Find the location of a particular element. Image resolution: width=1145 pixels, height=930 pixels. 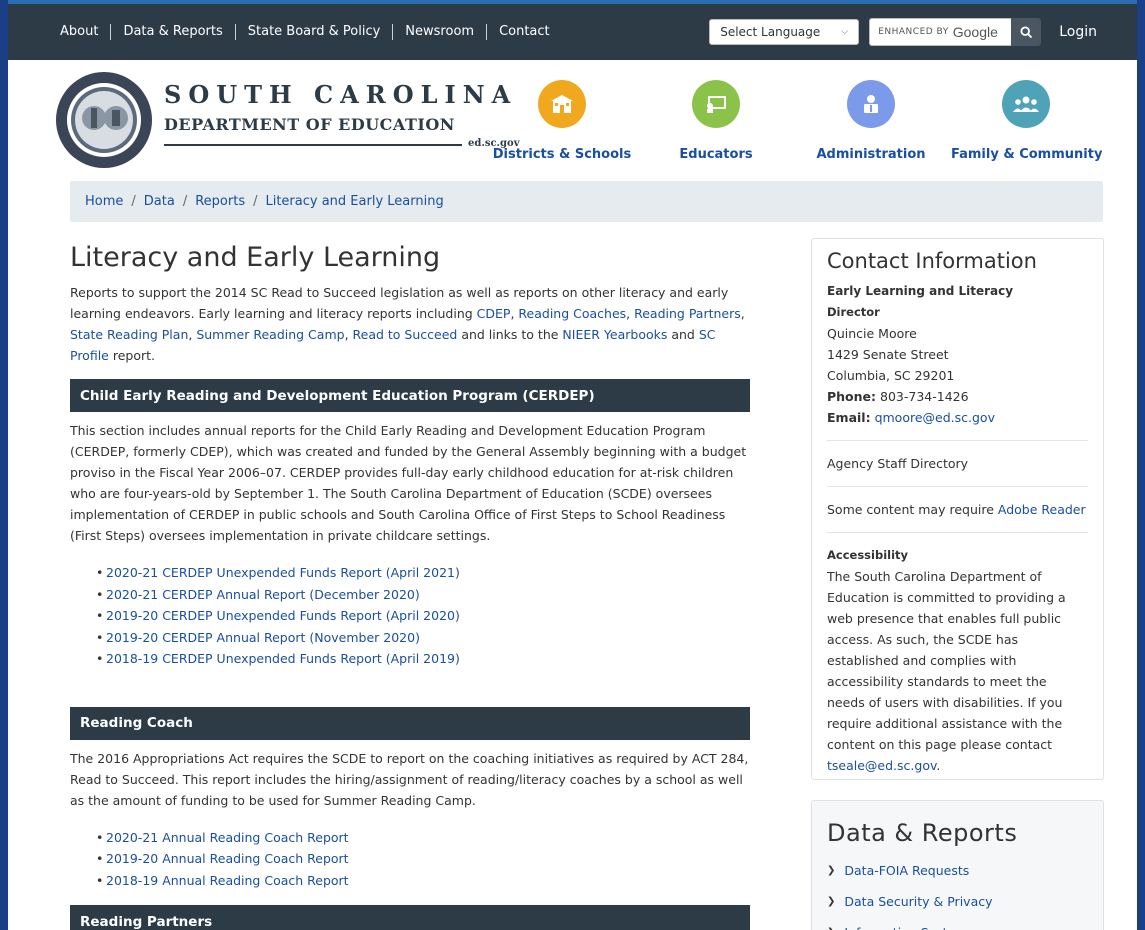

read-to-succeed-link: Read to Succeed is located at coordinates (405, 334).